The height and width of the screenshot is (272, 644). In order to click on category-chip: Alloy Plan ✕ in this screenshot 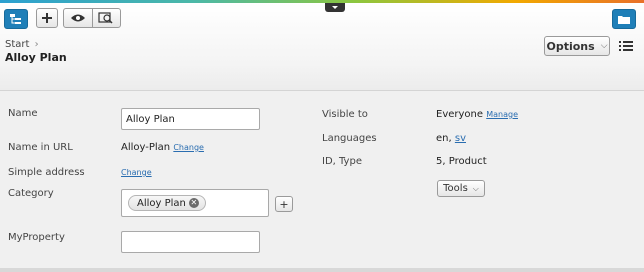, I will do `click(167, 203)`.